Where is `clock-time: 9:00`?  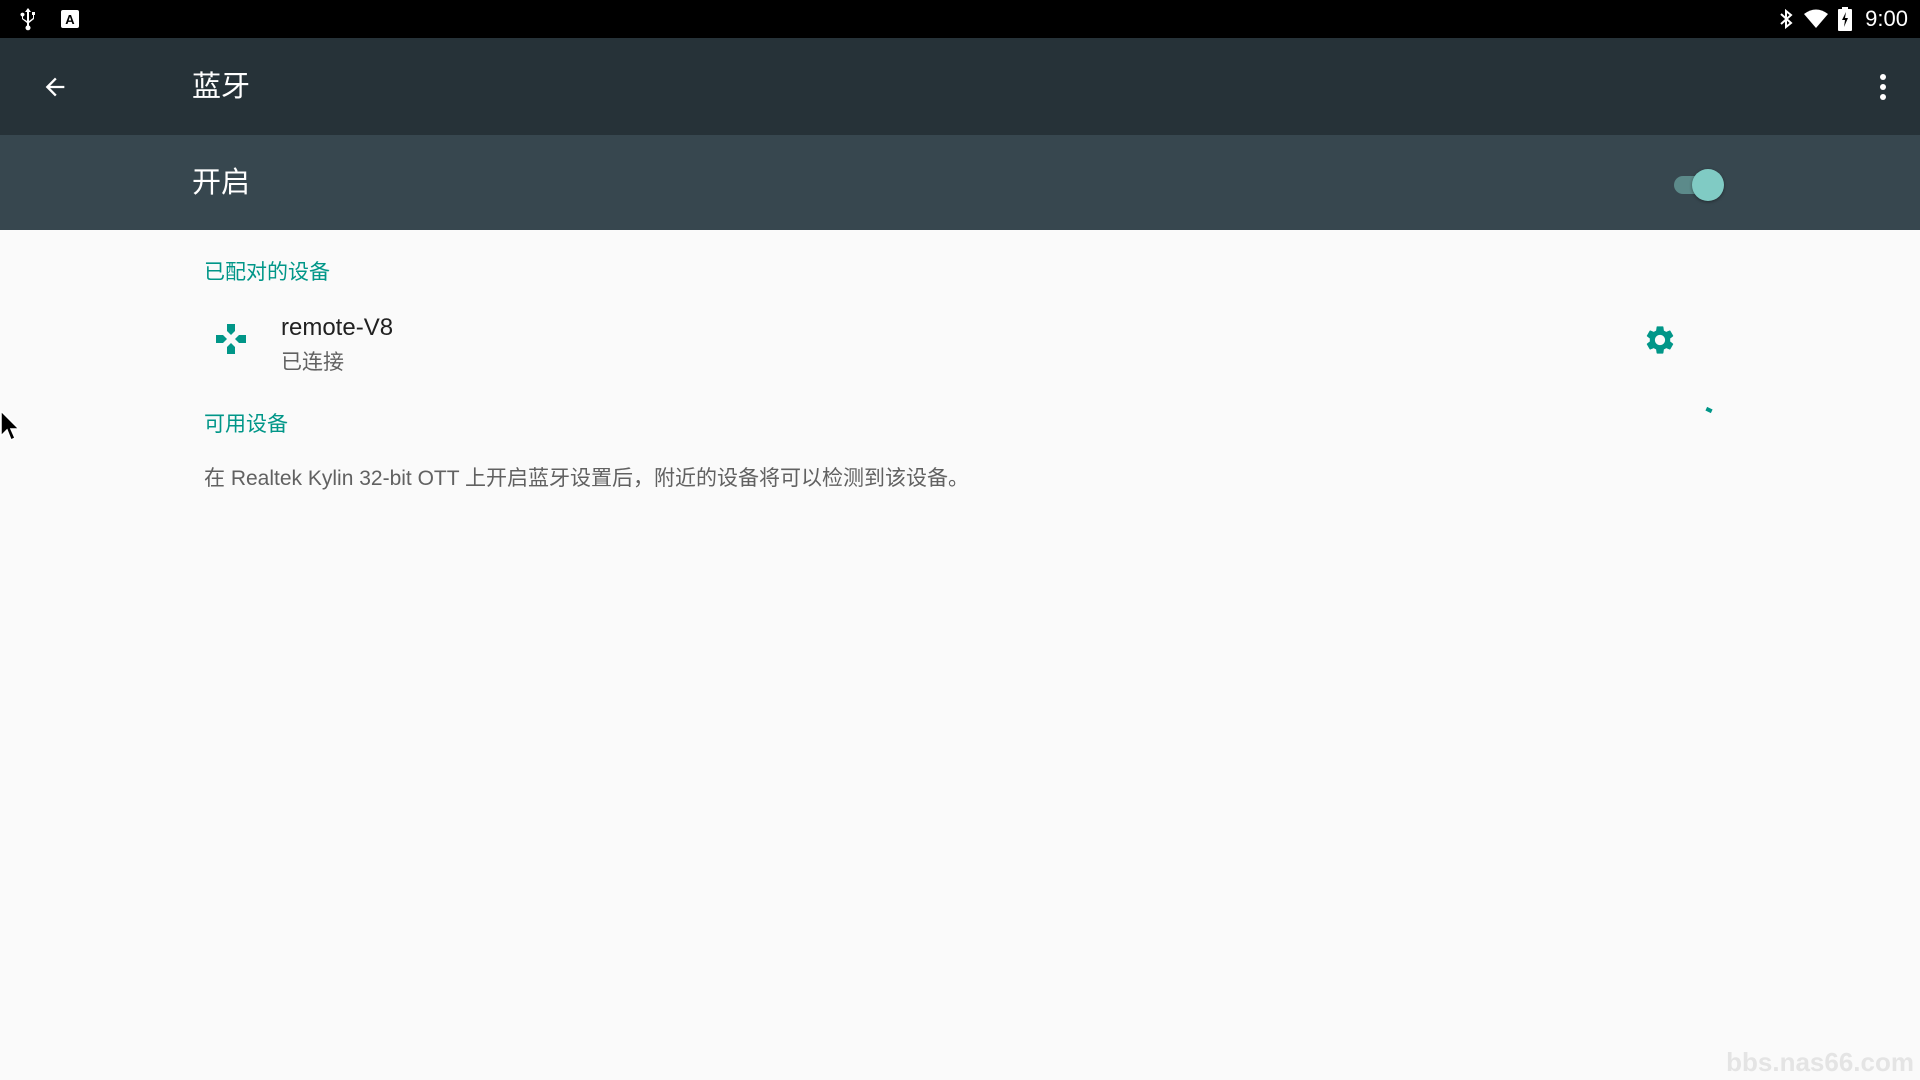
clock-time: 9:00 is located at coordinates (1886, 18).